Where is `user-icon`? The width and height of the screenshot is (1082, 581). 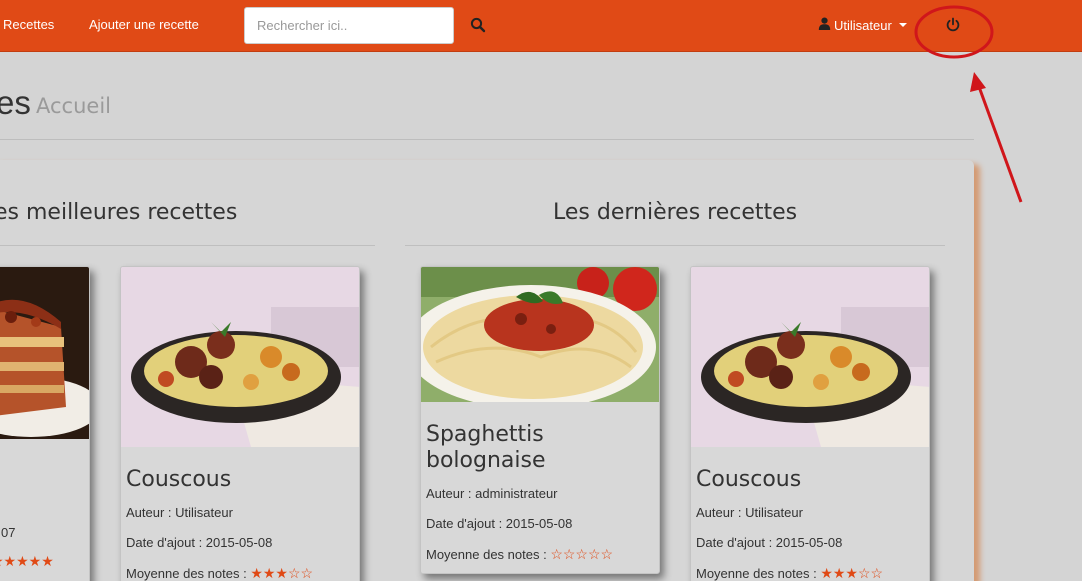 user-icon is located at coordinates (824, 25).